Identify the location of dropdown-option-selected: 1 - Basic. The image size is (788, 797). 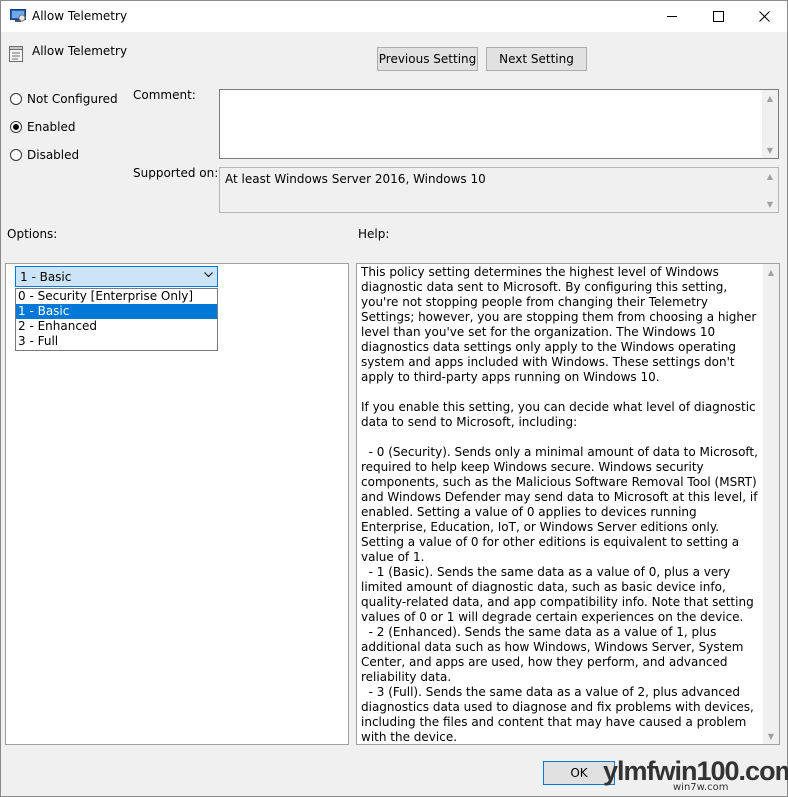
(116, 311).